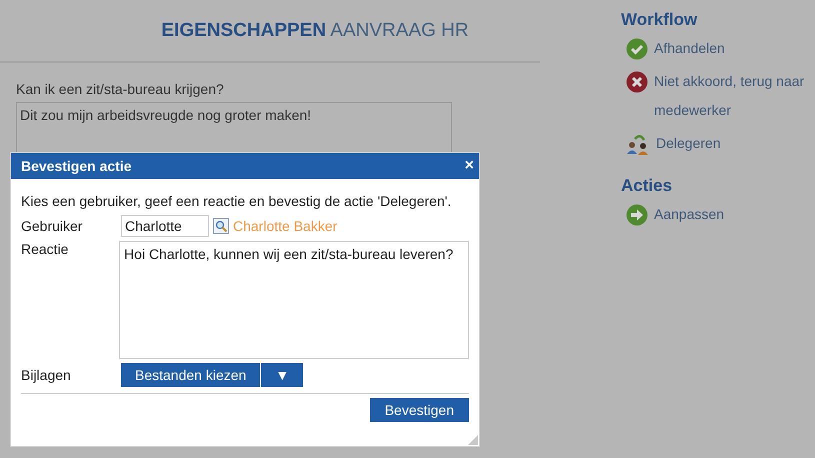 This screenshot has width=815, height=458. What do you see at coordinates (165, 226) in the screenshot?
I see `user-field: Charlotte` at bounding box center [165, 226].